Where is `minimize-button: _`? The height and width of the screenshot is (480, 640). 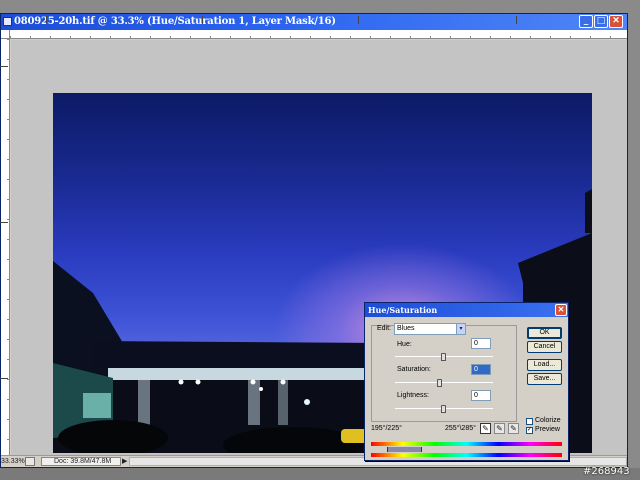 minimize-button: _ is located at coordinates (586, 21).